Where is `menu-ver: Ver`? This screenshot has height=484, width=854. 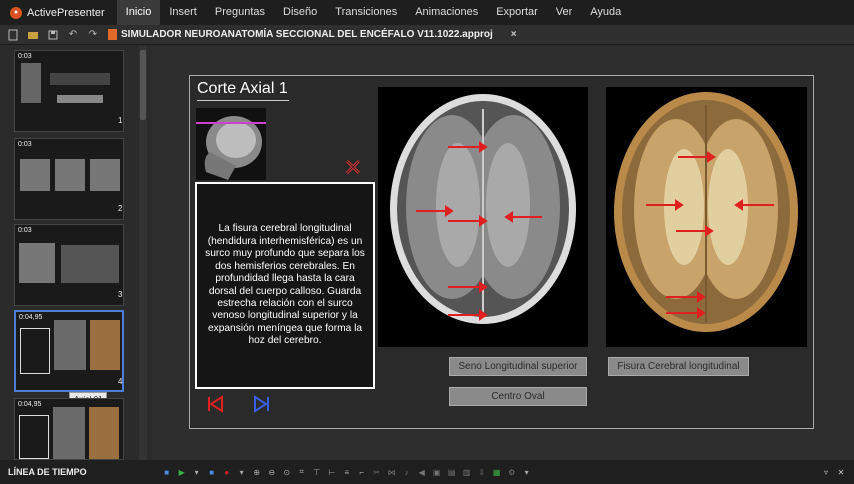 menu-ver: Ver is located at coordinates (564, 12).